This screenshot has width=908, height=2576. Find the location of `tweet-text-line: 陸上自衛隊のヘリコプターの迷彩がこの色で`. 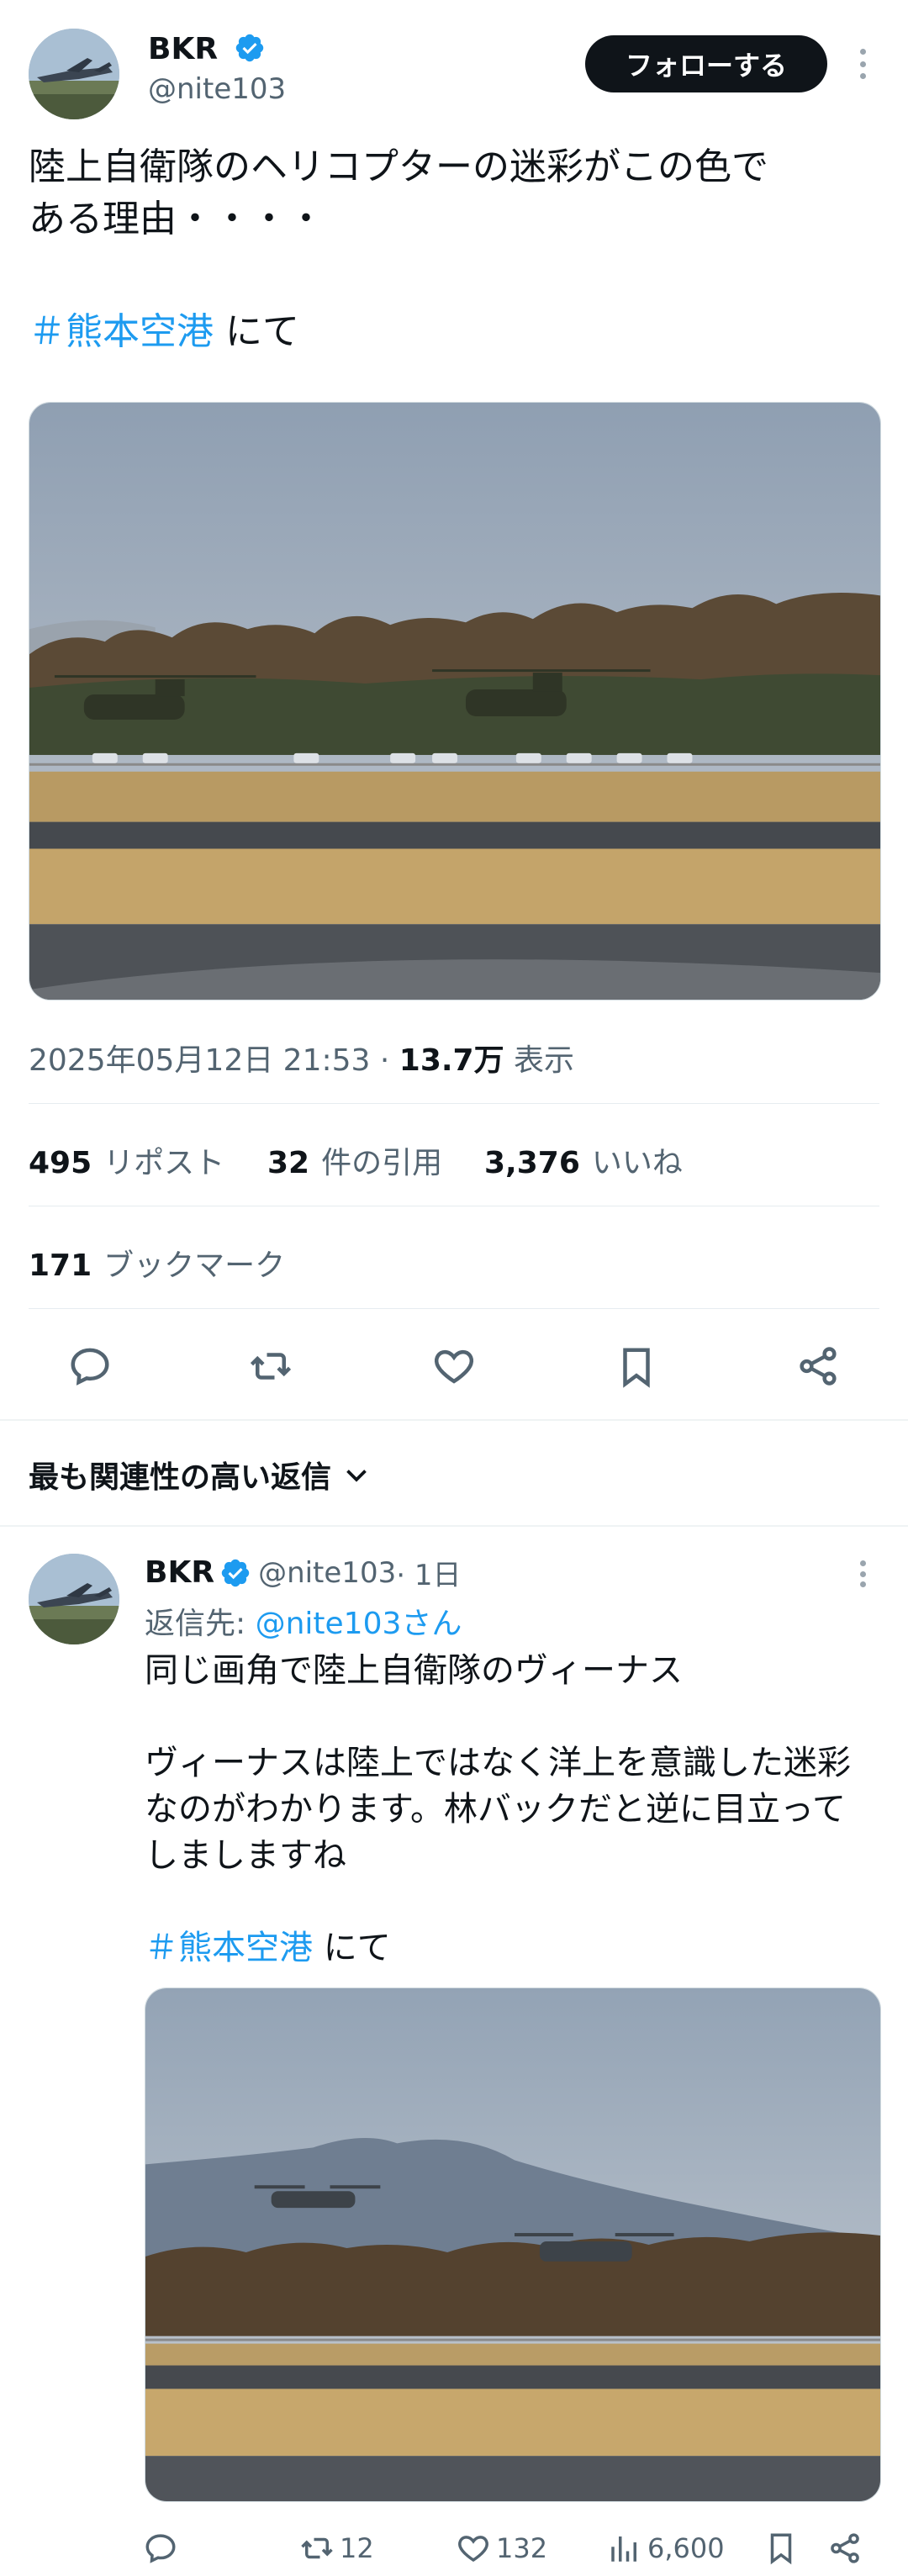

tweet-text-line: 陸上自衛隊のヘリコプターの迷彩がこの色で is located at coordinates (398, 166).